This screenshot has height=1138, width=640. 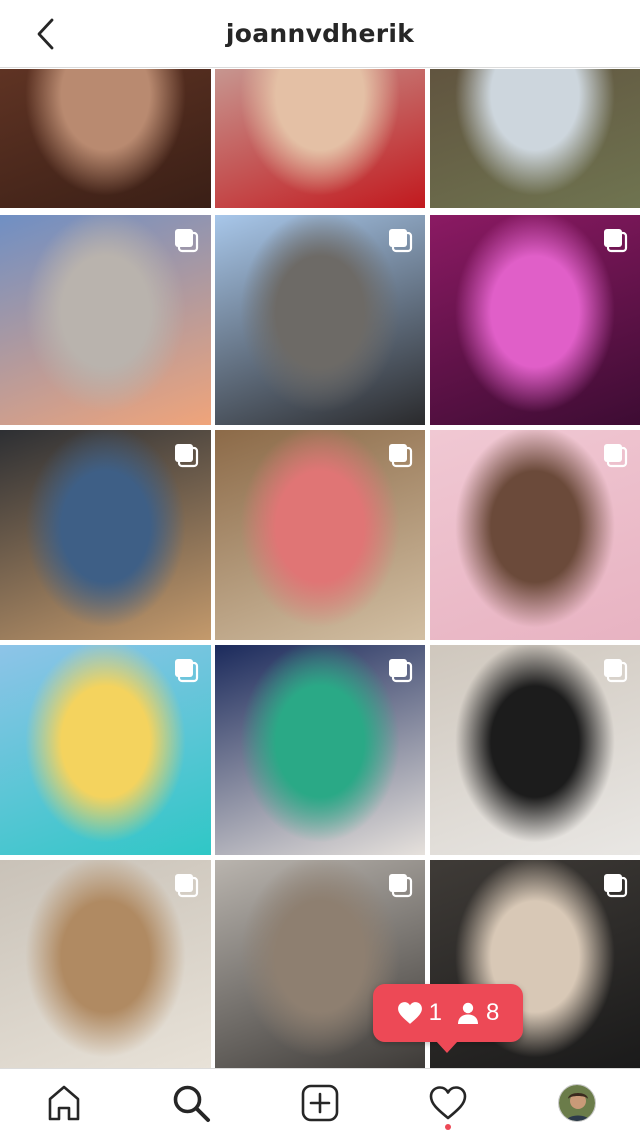 What do you see at coordinates (105, 138) in the screenshot?
I see `post-honey-top` at bounding box center [105, 138].